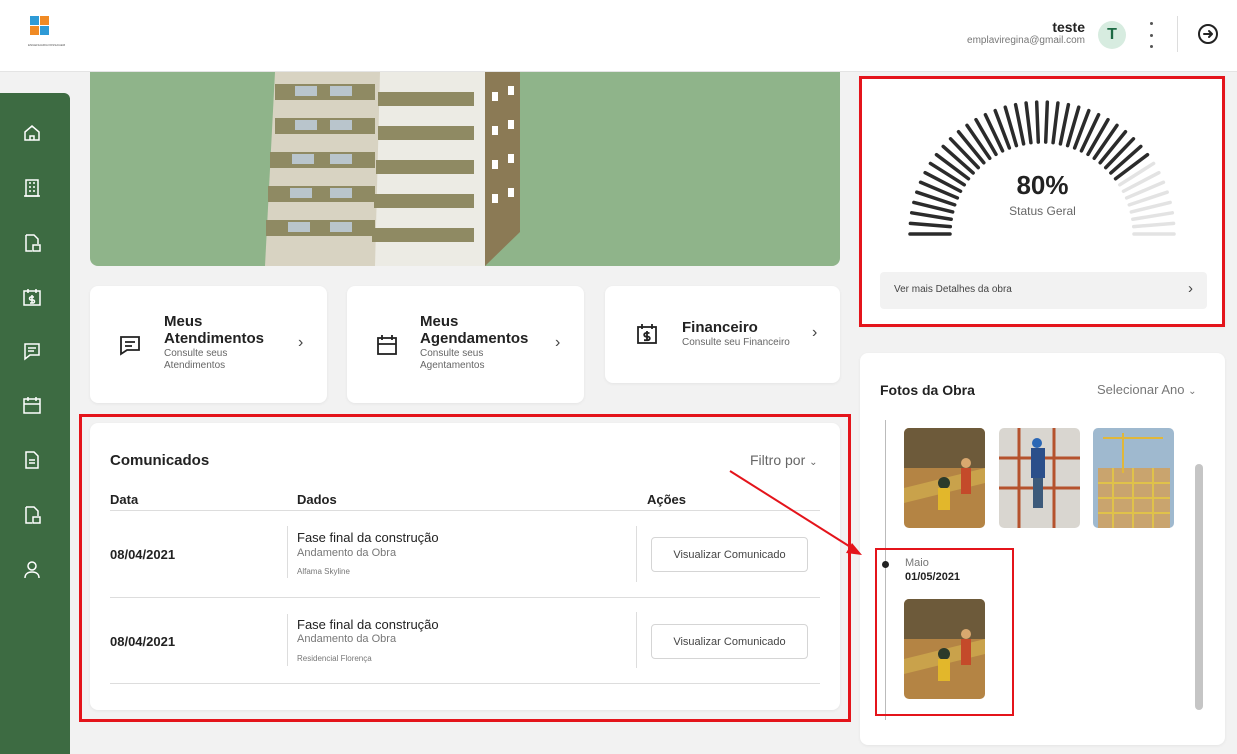  Describe the element at coordinates (795, 512) in the screenshot. I see `annotation-arrow` at that location.